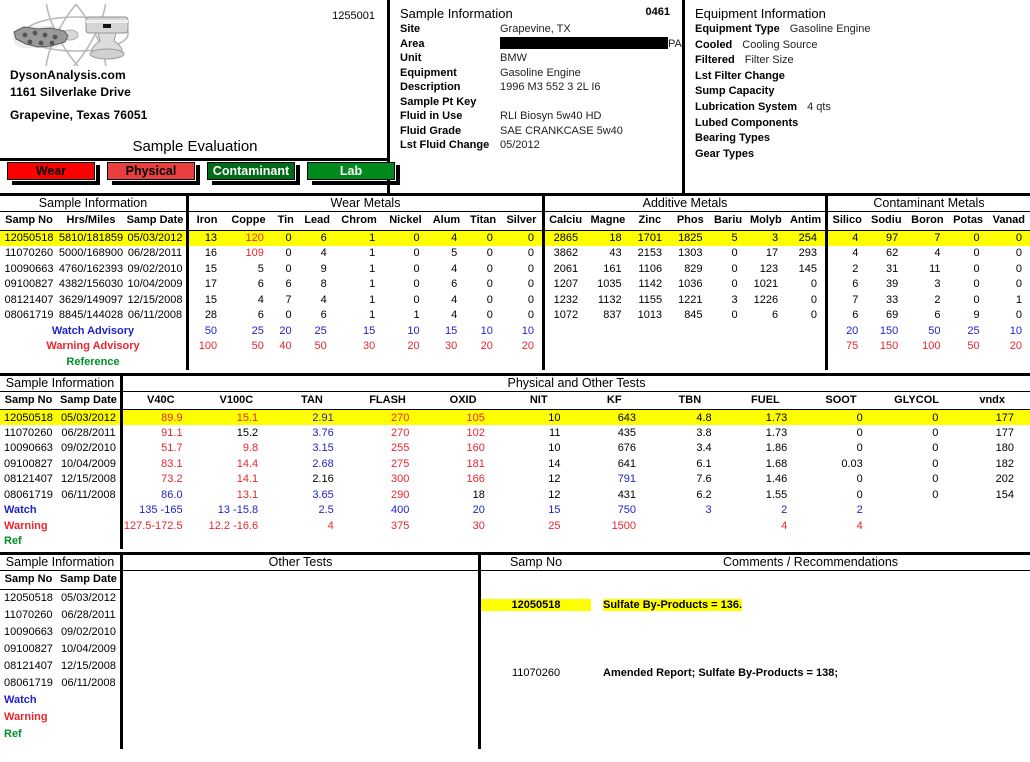  Describe the element at coordinates (211, 268) in the screenshot. I see `wear-cell: 15` at that location.